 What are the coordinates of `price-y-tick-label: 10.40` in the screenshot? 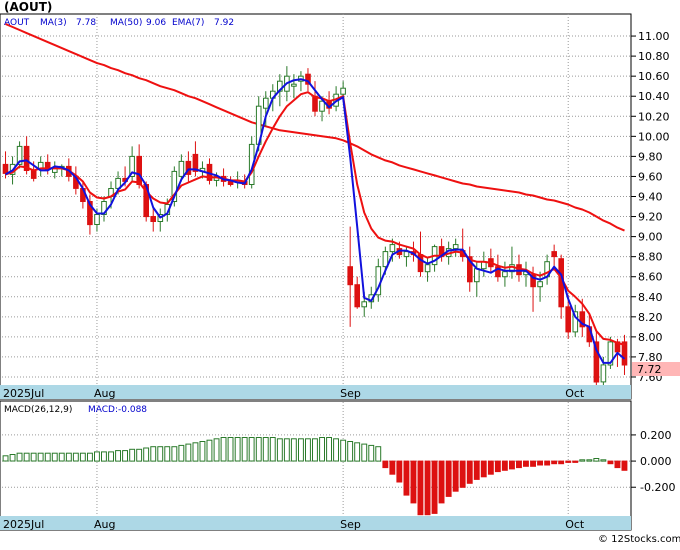 It's located at (654, 96).